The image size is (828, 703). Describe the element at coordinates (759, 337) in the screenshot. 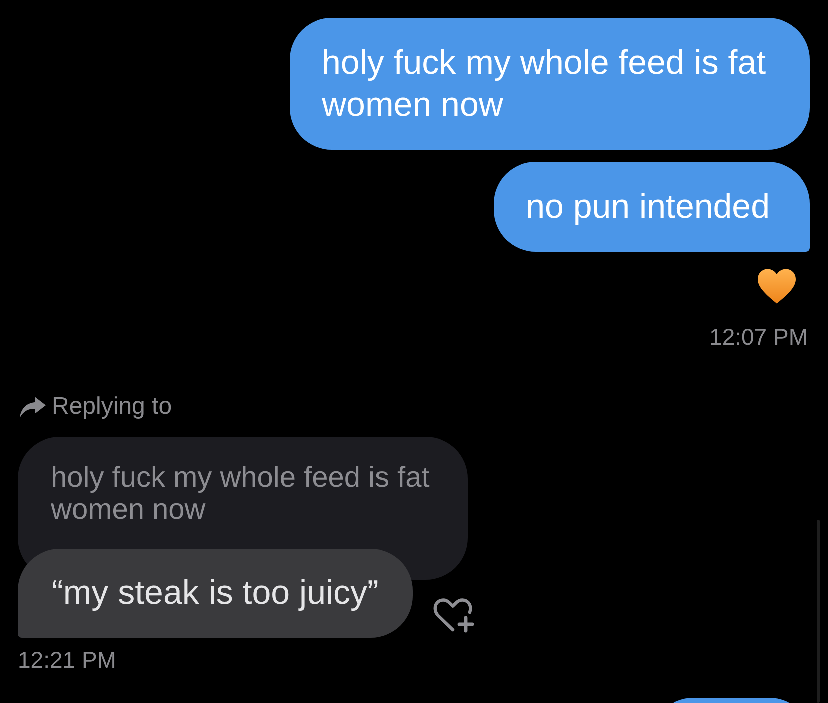

I see `timestamp: 12:07 PM` at that location.